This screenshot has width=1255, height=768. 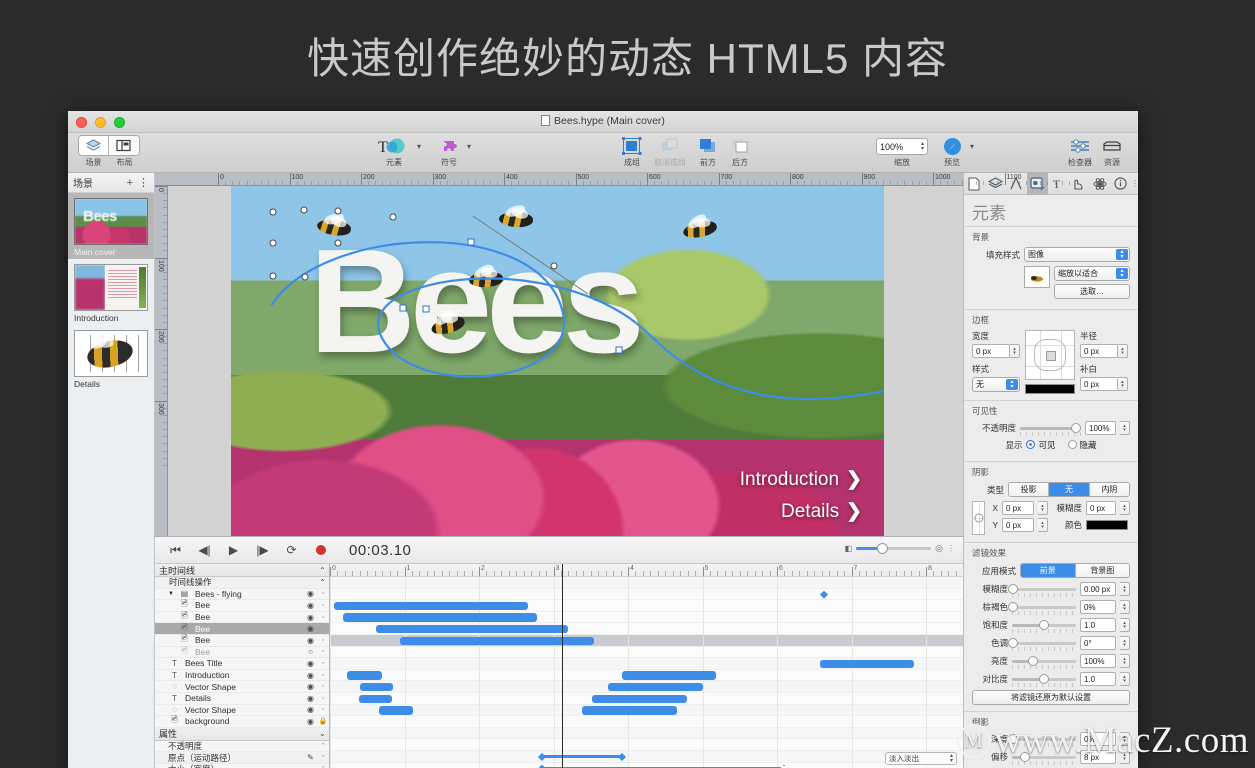 I want to click on filter-value: 100%, so click(x=1098, y=661).